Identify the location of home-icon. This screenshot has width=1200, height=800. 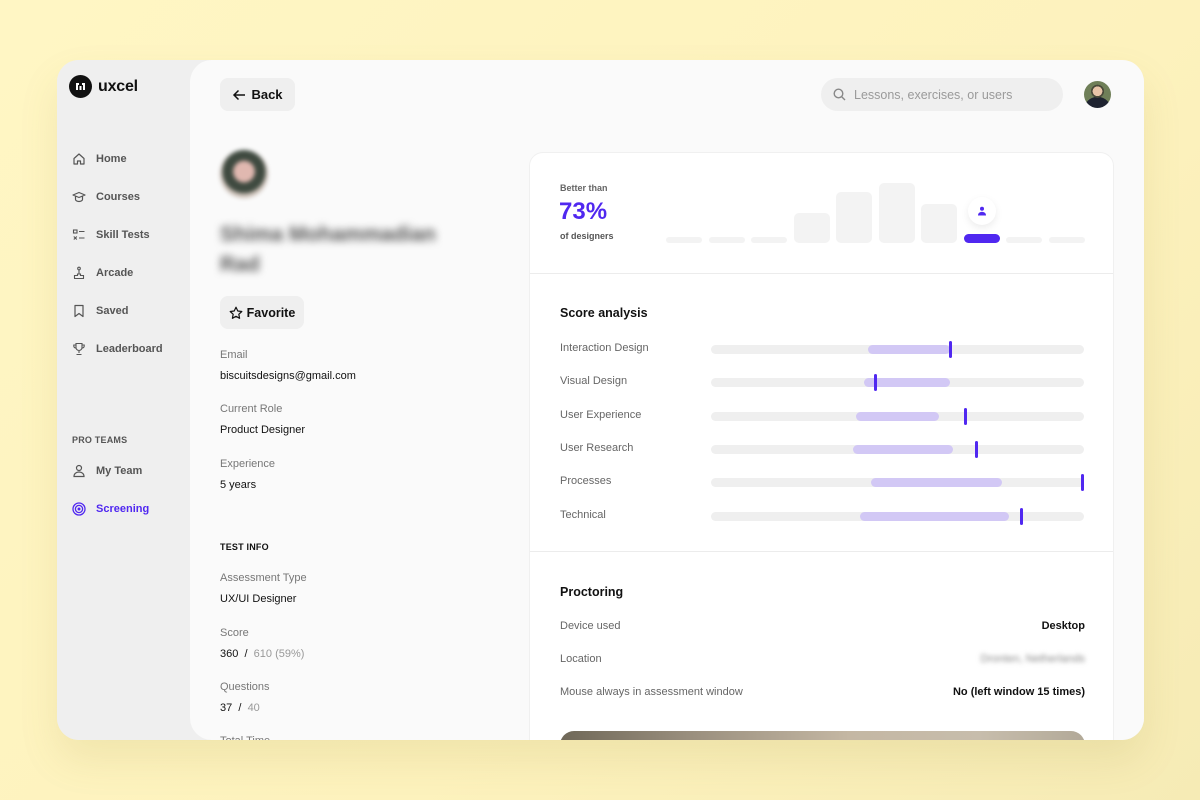
(79, 159).